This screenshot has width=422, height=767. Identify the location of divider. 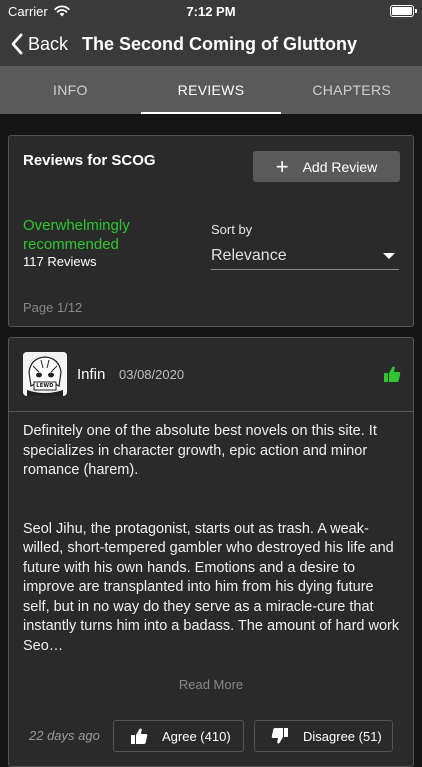
(211, 411).